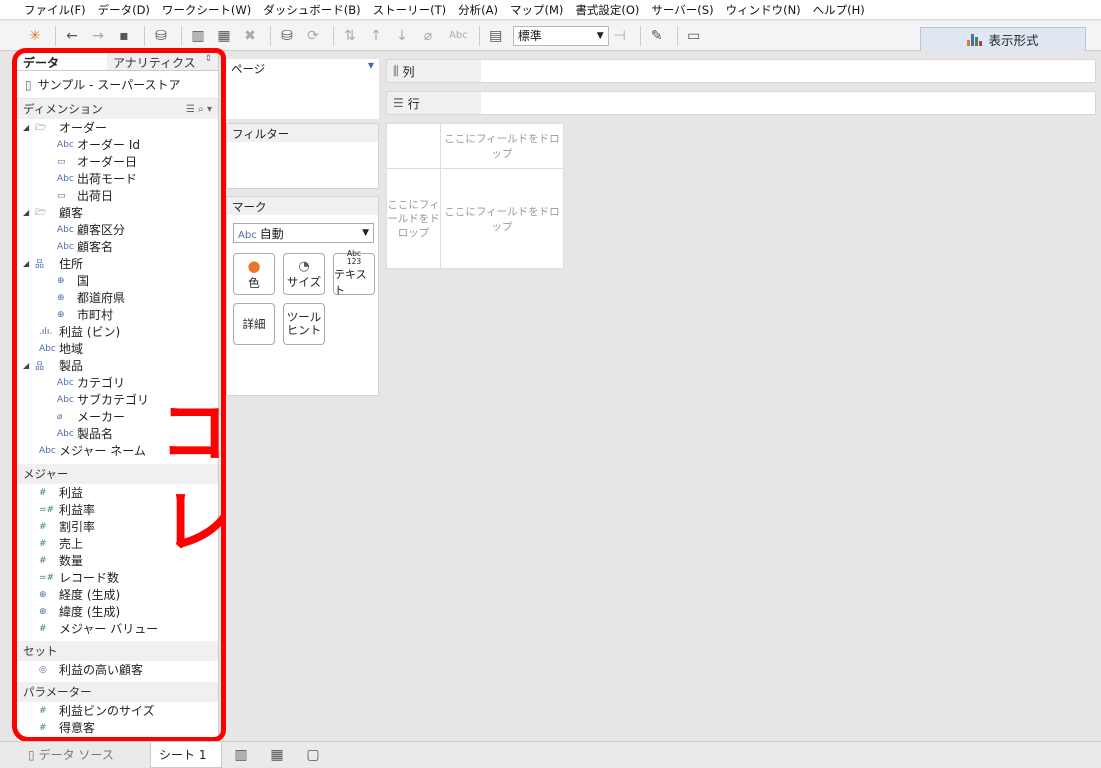 Image resolution: width=1101 pixels, height=768 pixels. Describe the element at coordinates (117, 178) in the screenshot. I see `field-item: Abc 出荷モード` at that location.